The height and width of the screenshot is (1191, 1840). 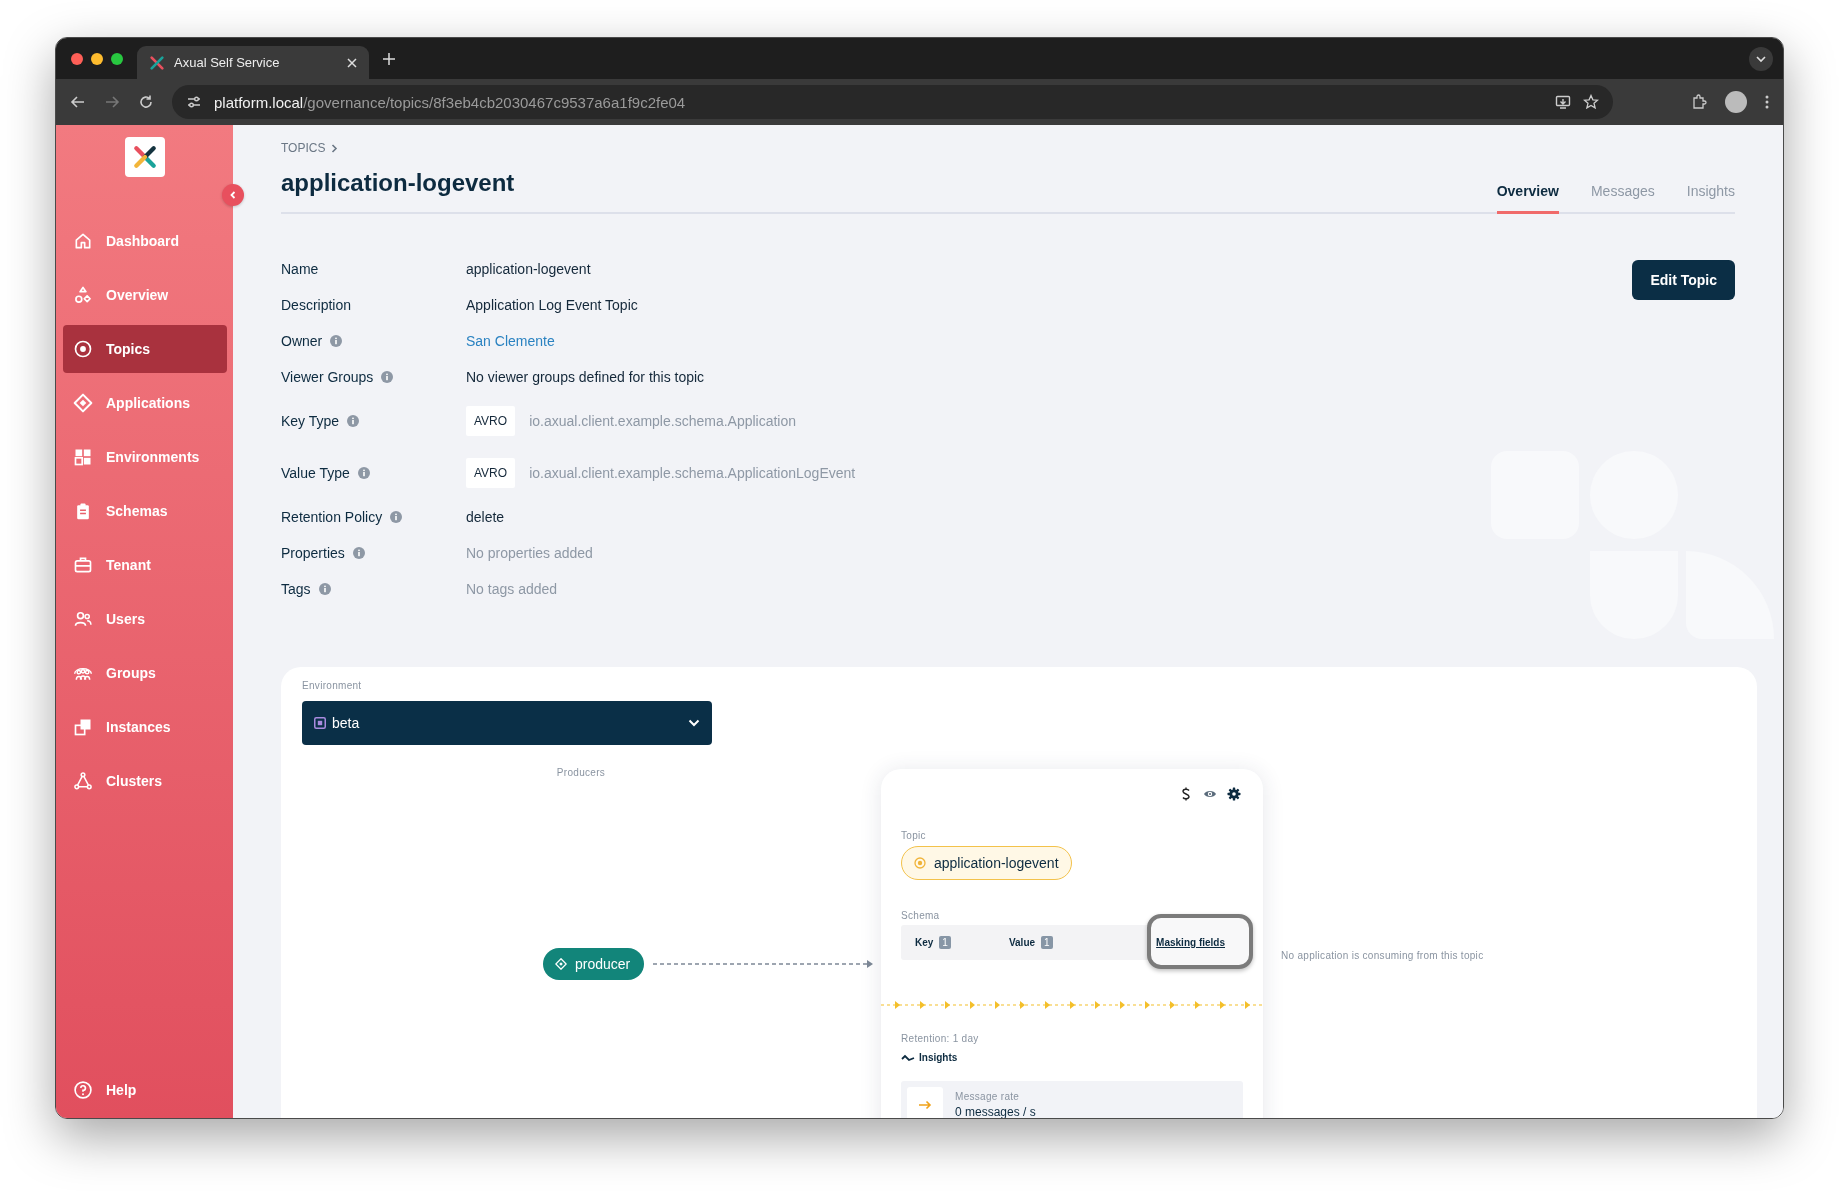 I want to click on sidebar-item: Instances, so click(x=145, y=727).